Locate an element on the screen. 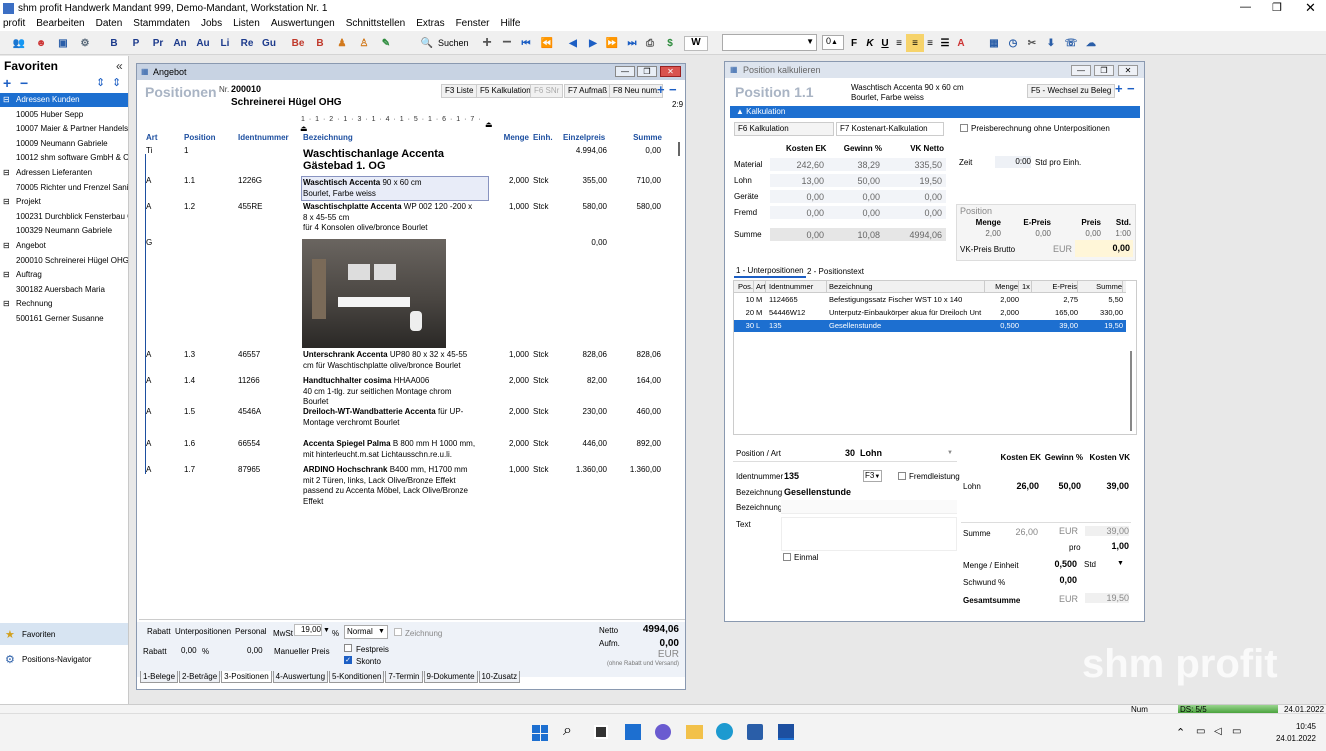 The image size is (1326, 751). car-icon: ▣ is located at coordinates (63, 43).